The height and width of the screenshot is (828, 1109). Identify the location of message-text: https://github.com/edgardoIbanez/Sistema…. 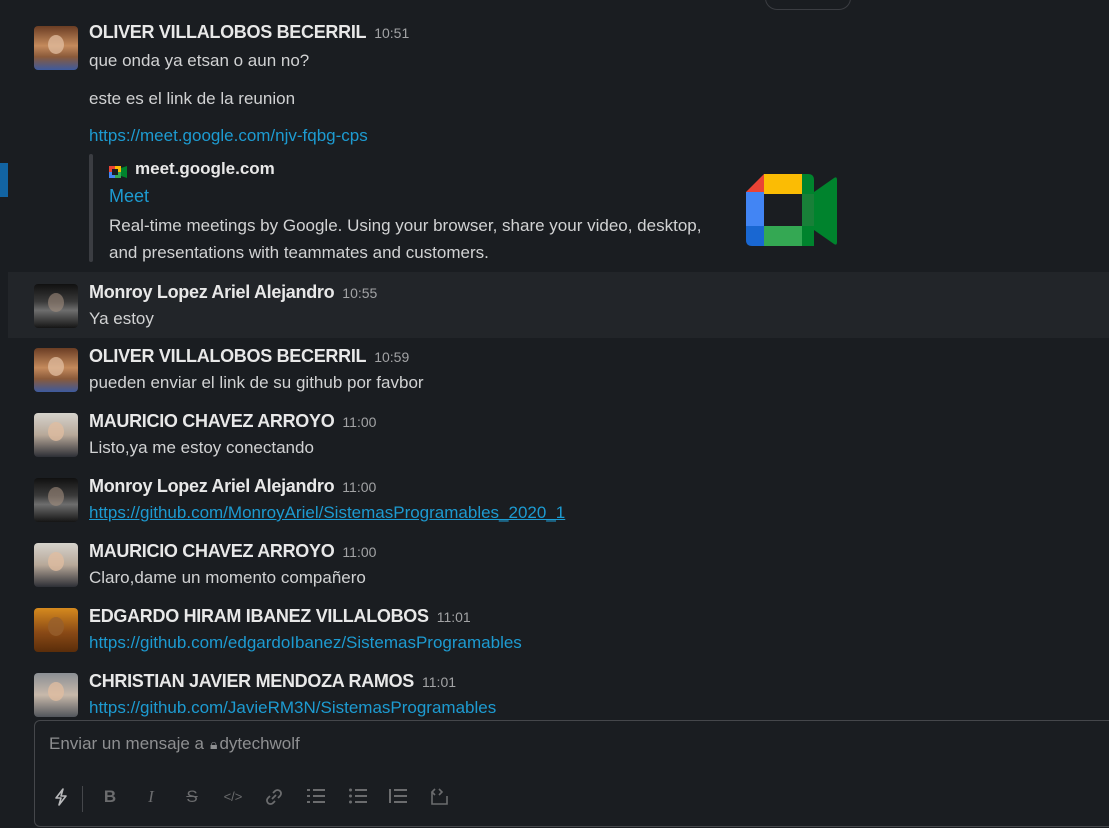
(305, 643).